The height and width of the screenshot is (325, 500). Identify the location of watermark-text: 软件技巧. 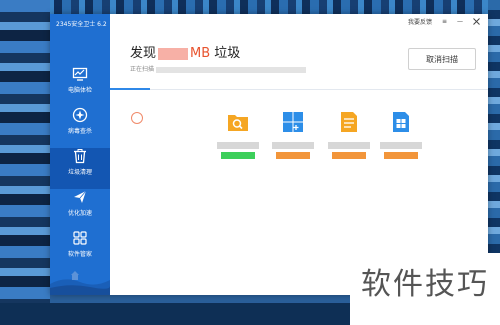
(425, 284).